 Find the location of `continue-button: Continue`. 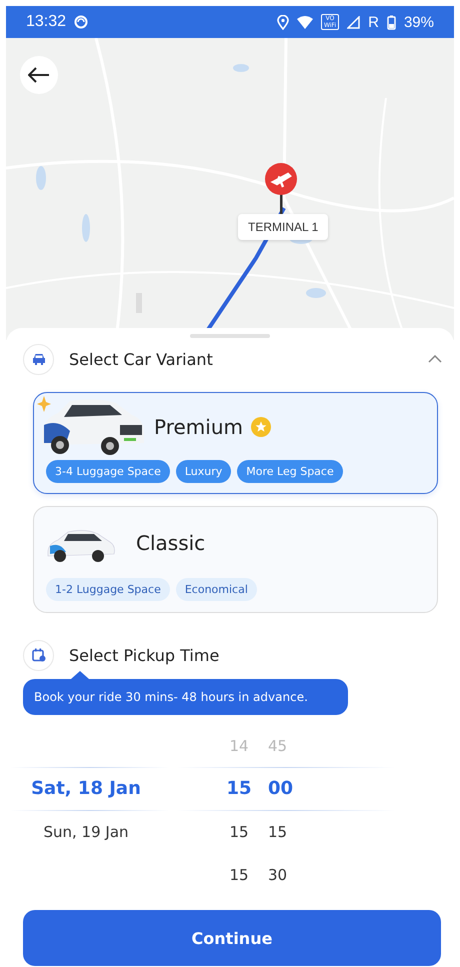

continue-button: Continue is located at coordinates (232, 938).